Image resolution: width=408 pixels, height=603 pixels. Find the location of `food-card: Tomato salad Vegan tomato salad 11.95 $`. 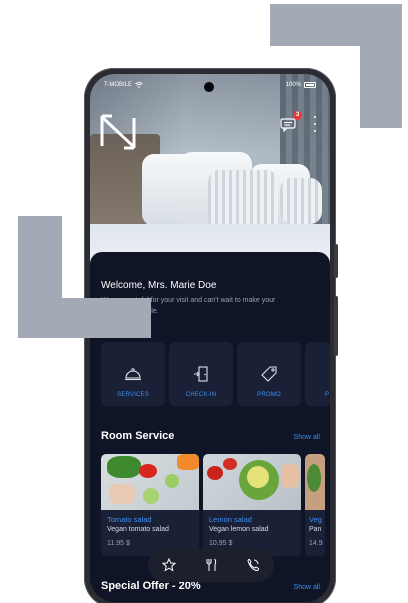

food-card: Tomato salad Vegan tomato salad 11.95 $ is located at coordinates (150, 505).